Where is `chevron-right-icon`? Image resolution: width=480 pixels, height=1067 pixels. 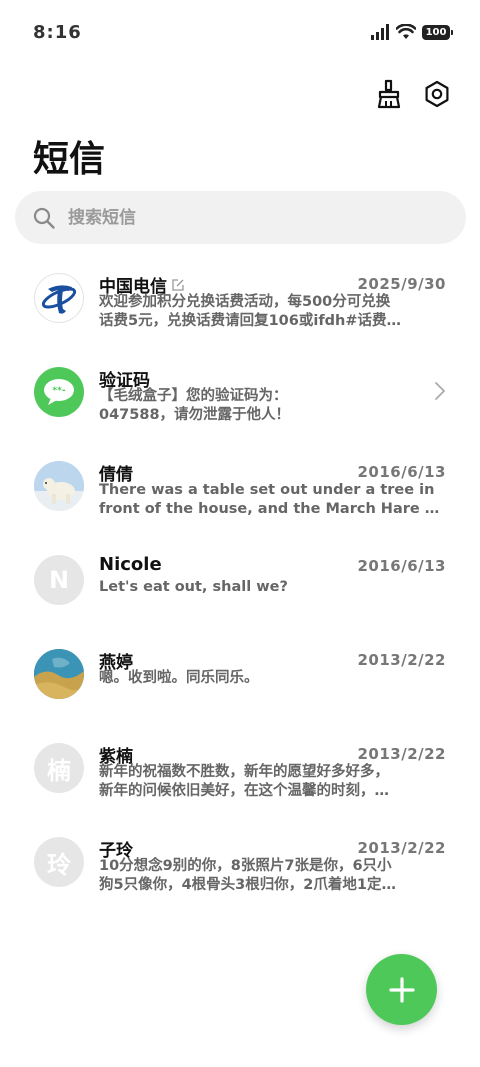
chevron-right-icon is located at coordinates (440, 391).